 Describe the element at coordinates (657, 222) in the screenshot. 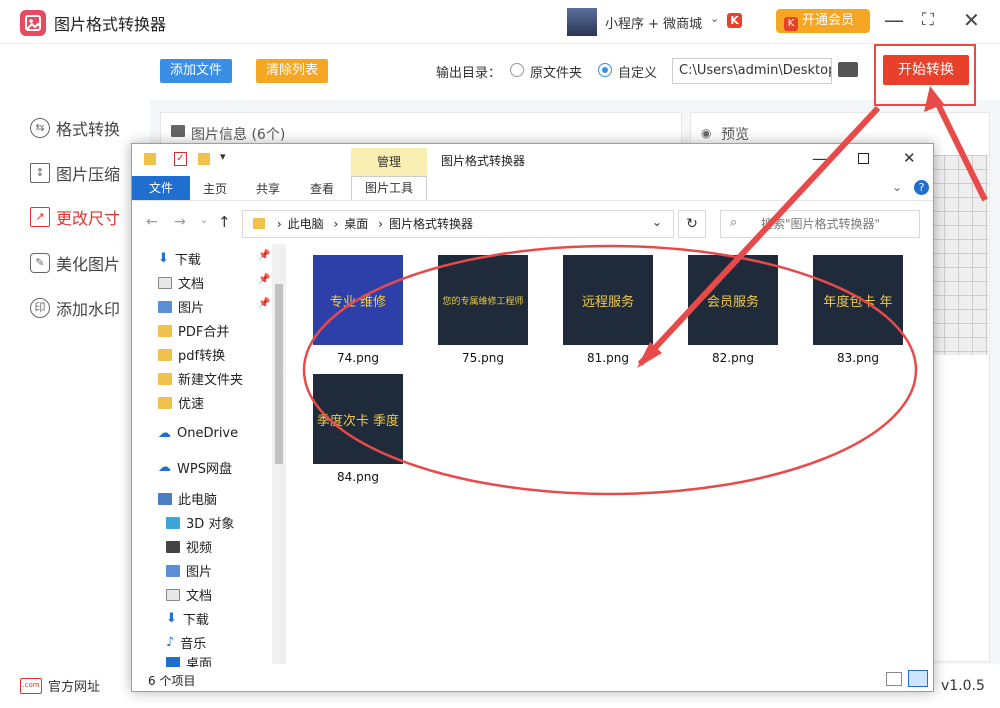

I see `address-dropdown-icon: ⌄` at that location.